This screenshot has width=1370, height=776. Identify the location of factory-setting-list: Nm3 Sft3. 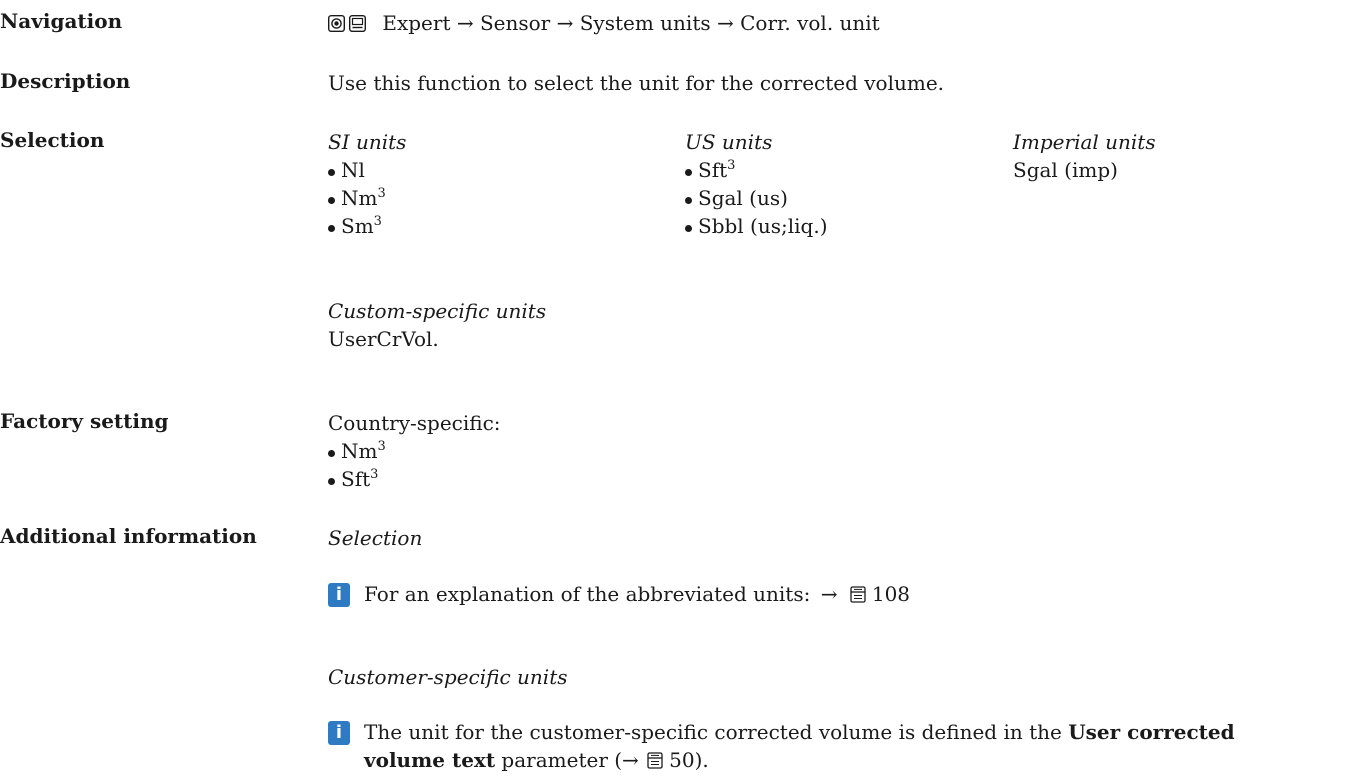
(414, 465).